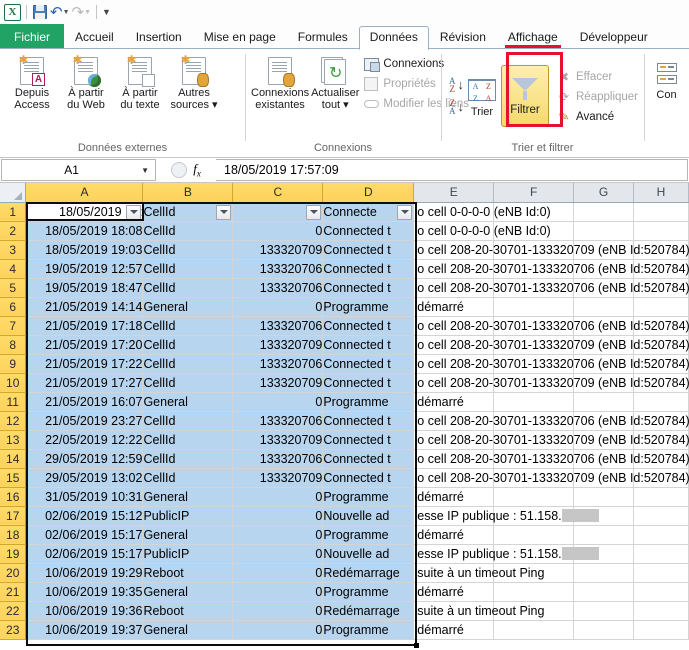  I want to click on cell-c: 133320709, so click(278, 383).